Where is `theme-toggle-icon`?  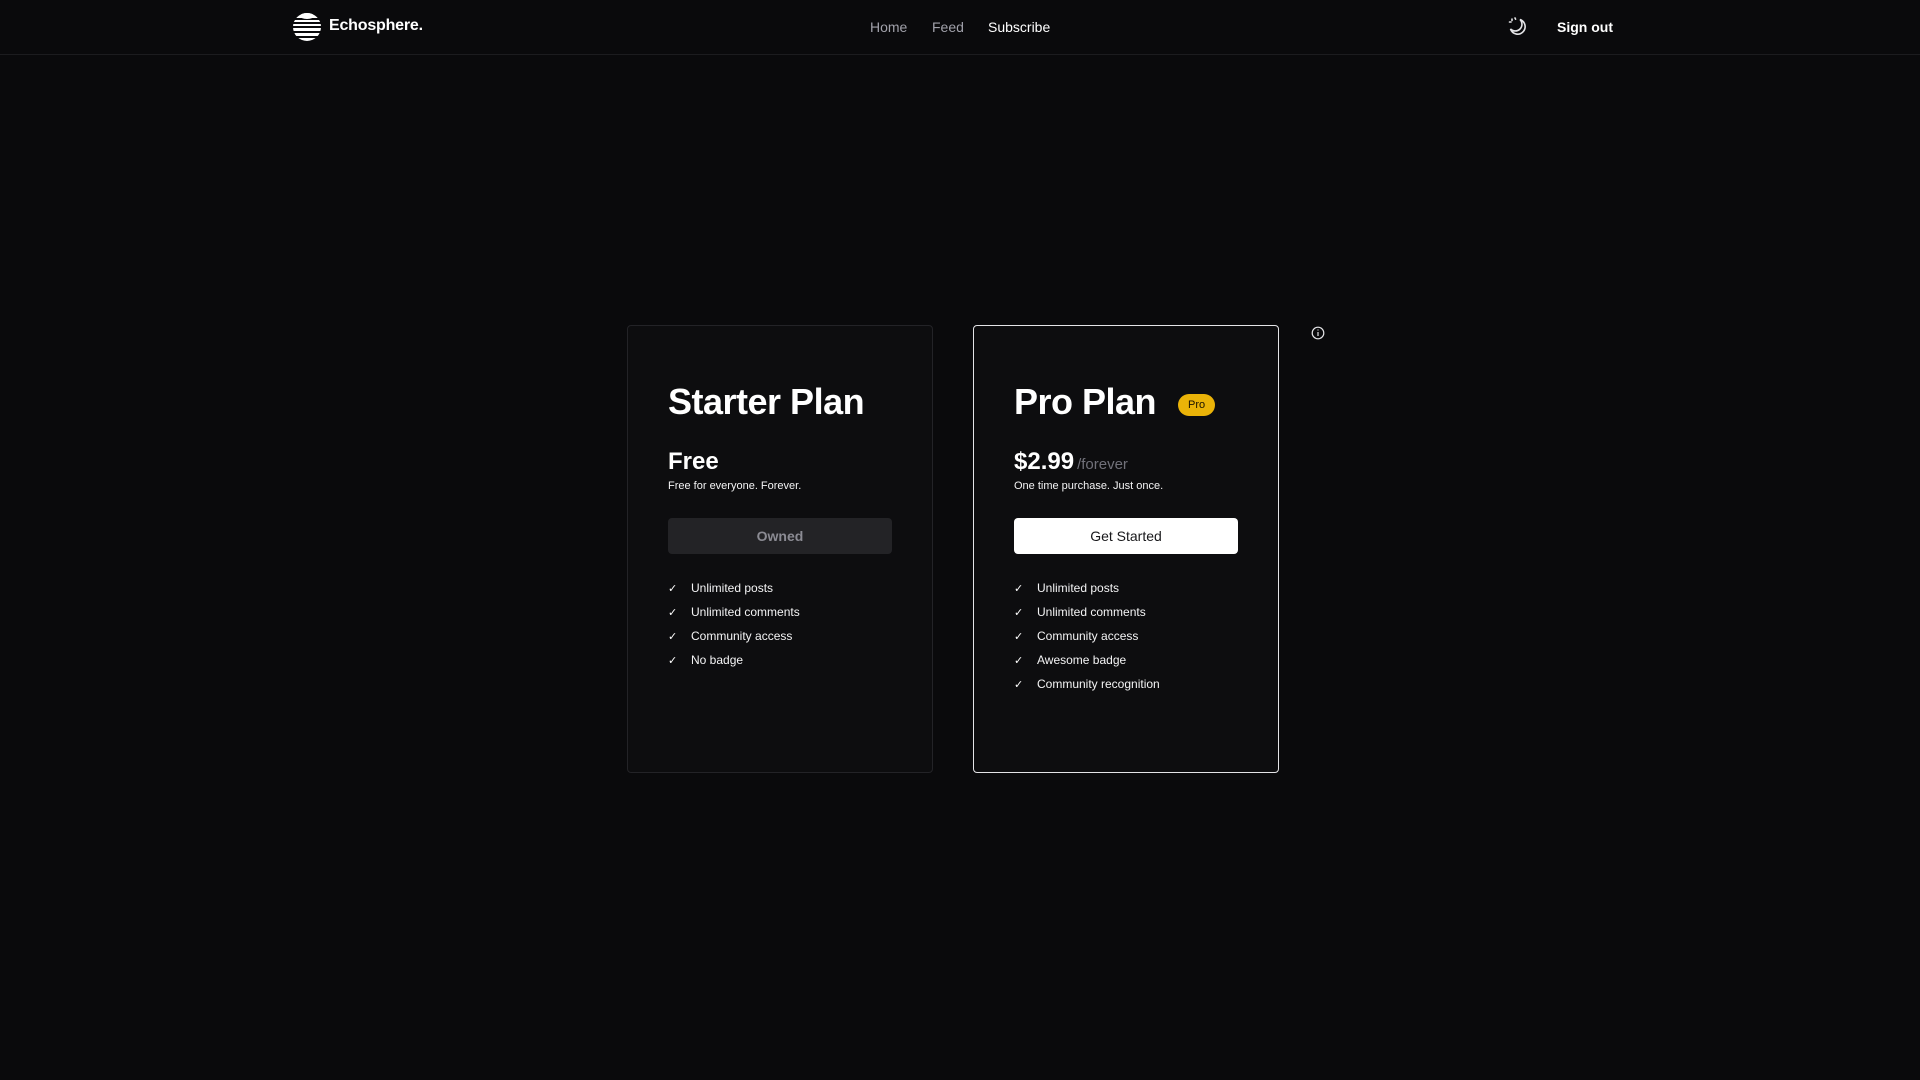 theme-toggle-icon is located at coordinates (1518, 27).